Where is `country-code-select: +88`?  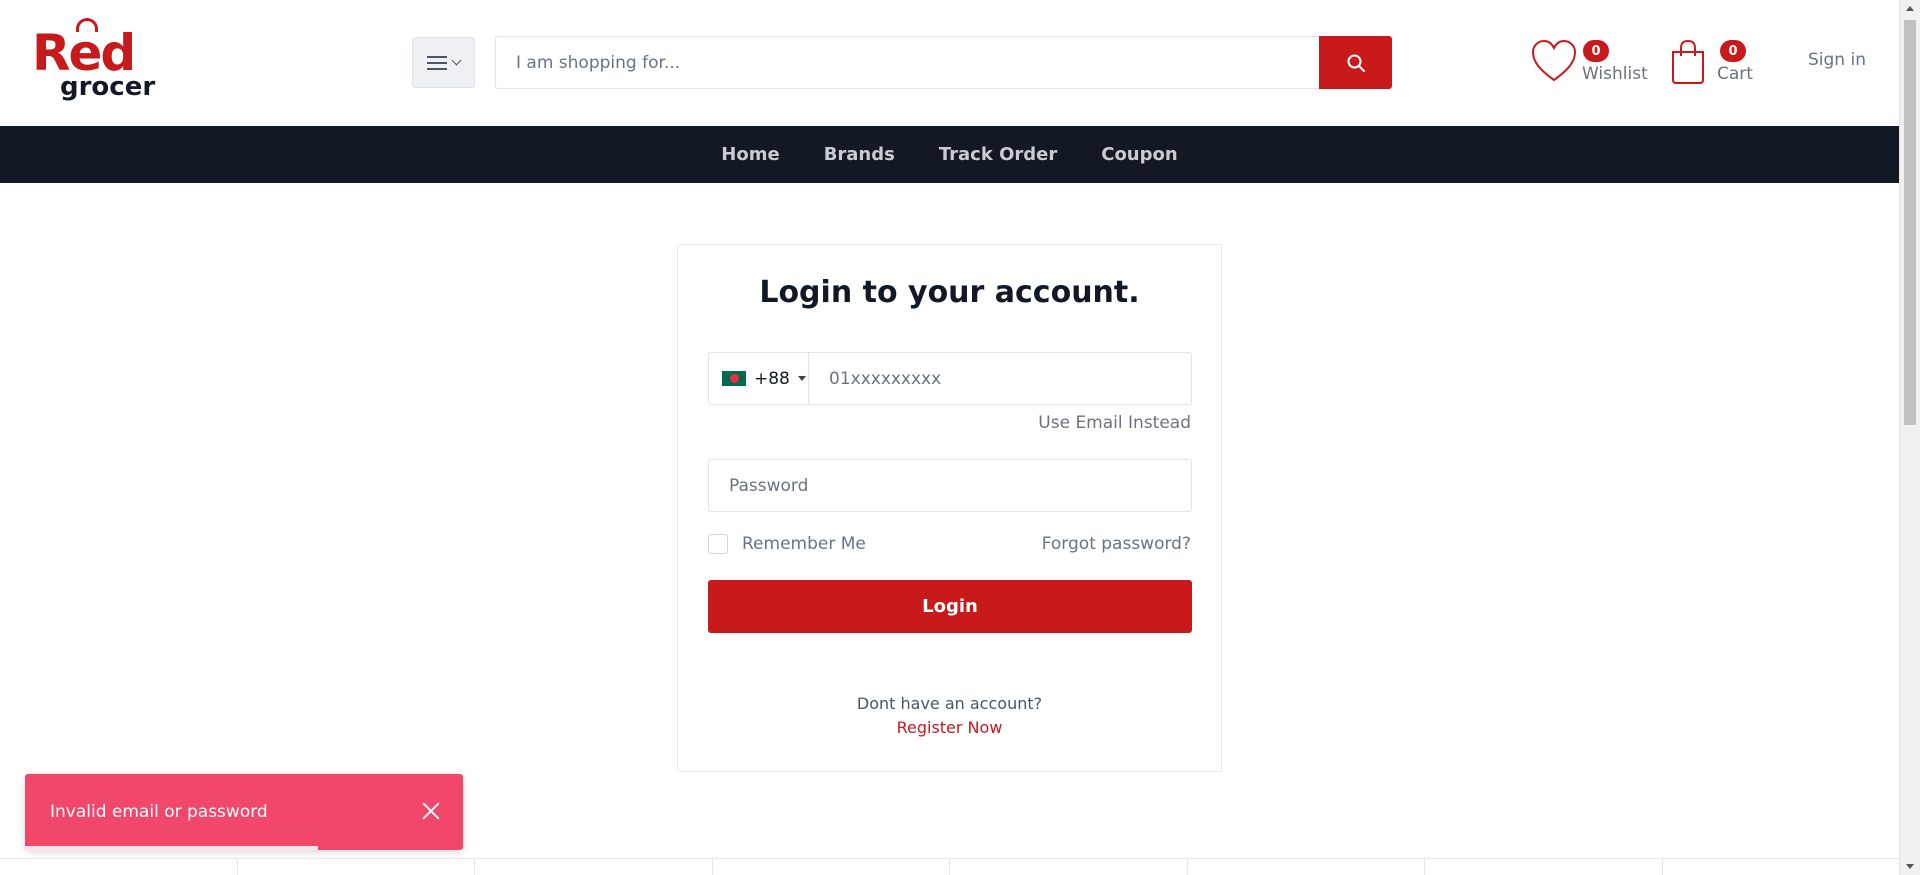
country-code-select: +88 is located at coordinates (759, 378).